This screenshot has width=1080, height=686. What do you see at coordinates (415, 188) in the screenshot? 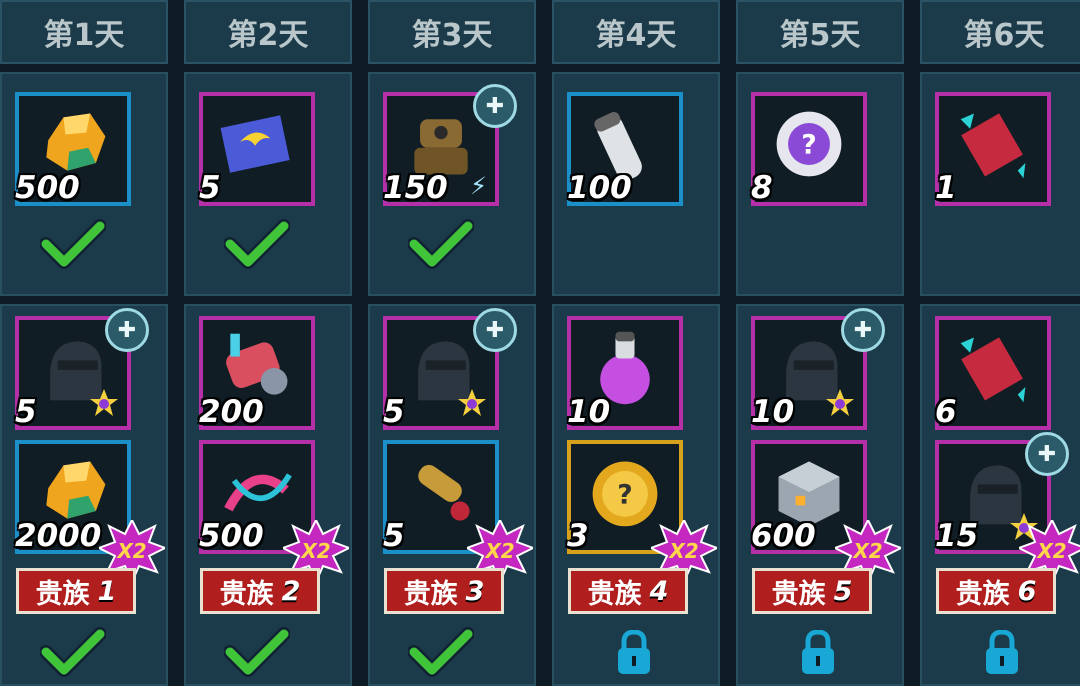
I see `reward-quantity: 150` at bounding box center [415, 188].